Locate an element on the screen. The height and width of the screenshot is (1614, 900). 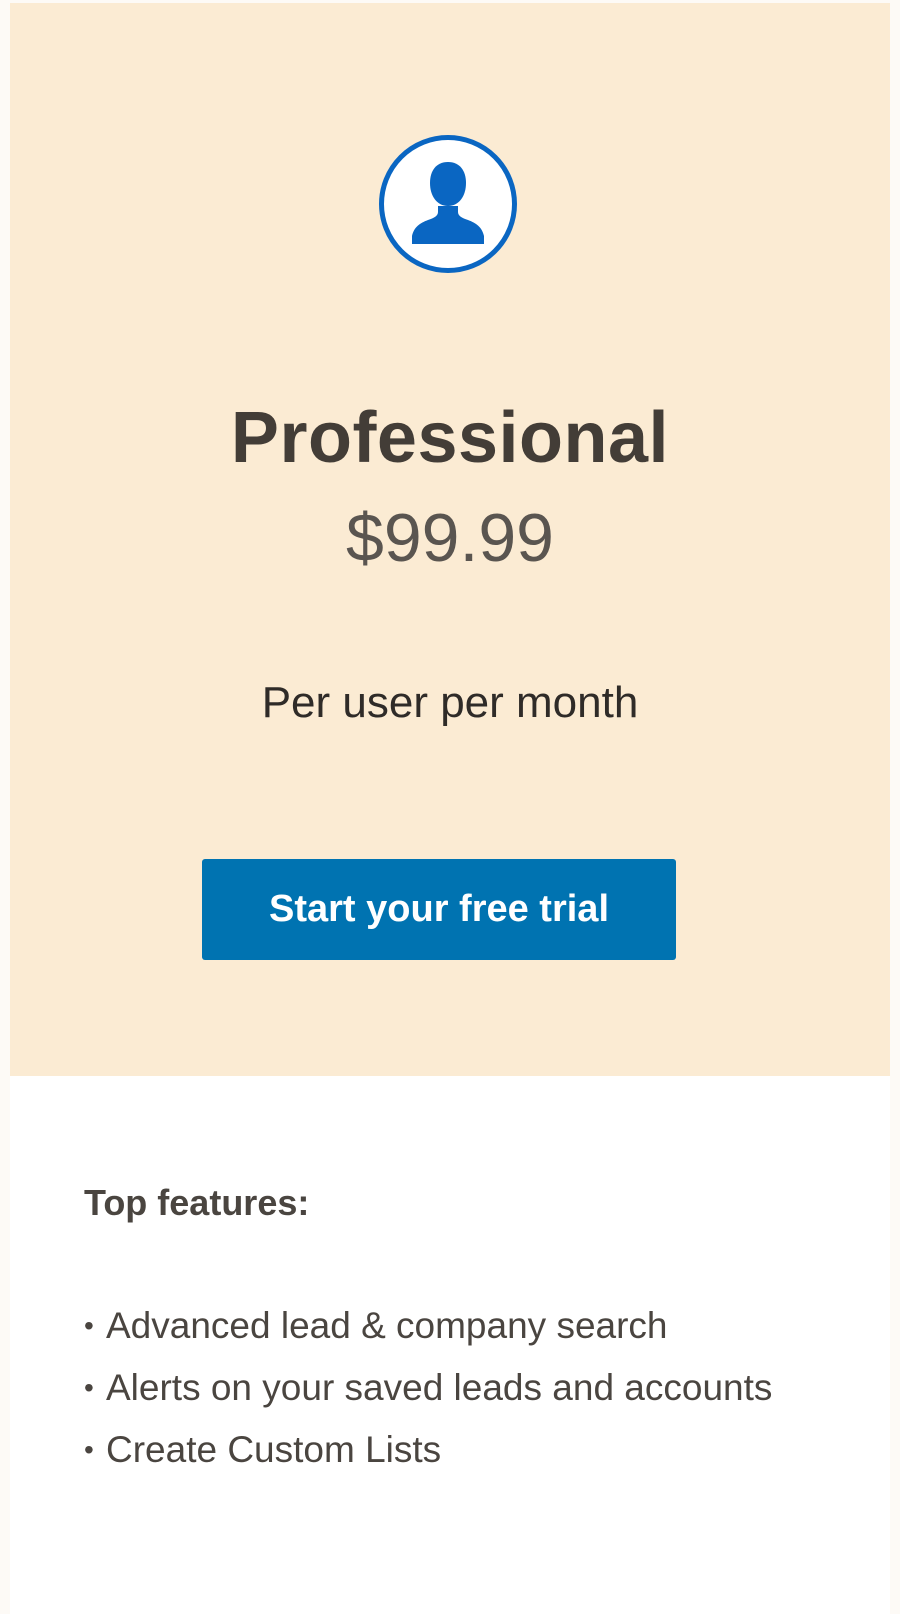
feature-text: Alerts on your saved leads and accounts is located at coordinates (439, 1387).